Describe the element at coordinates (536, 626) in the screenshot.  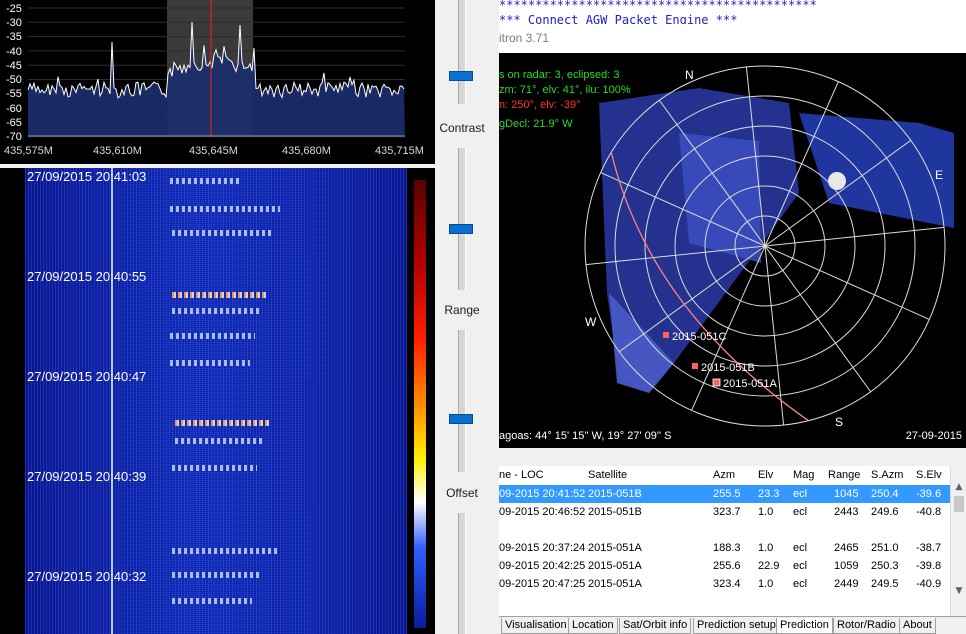
I see `tab-visualisation: Visualisation` at that location.